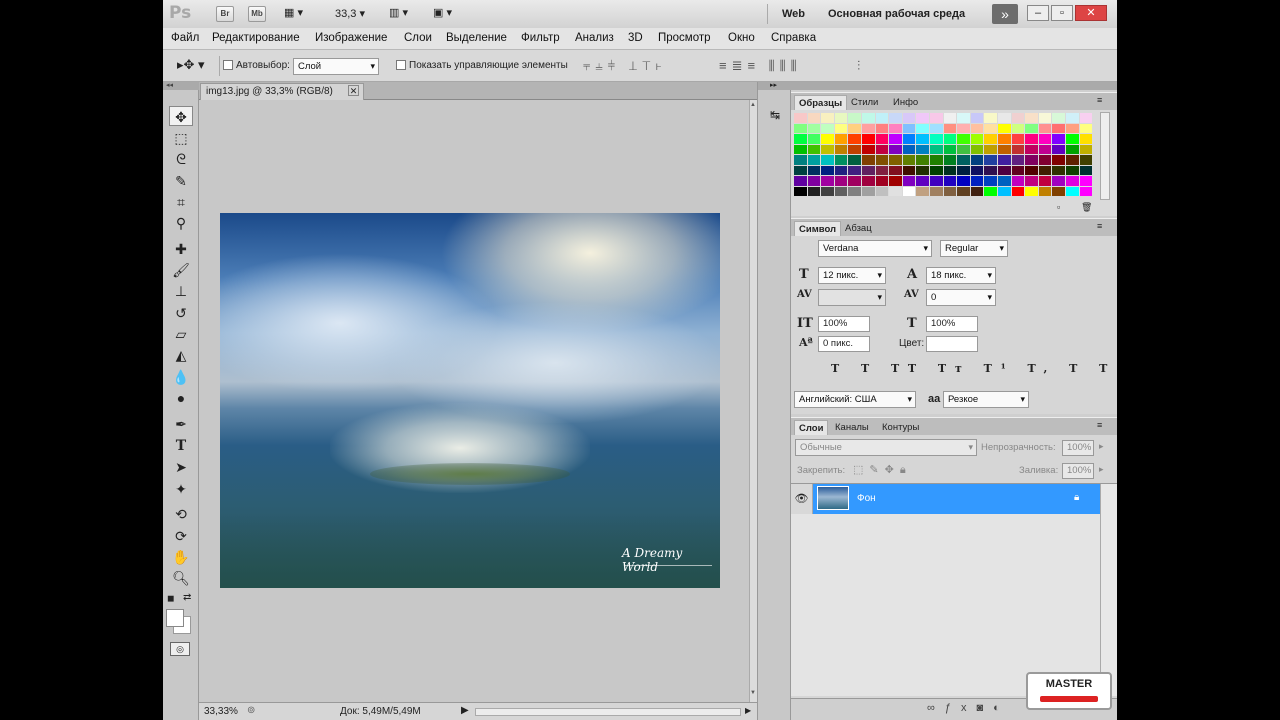 The width and height of the screenshot is (1280, 720). What do you see at coordinates (191, 65) in the screenshot?
I see `move-tool-preset-icon: ▸✥ ▾` at bounding box center [191, 65].